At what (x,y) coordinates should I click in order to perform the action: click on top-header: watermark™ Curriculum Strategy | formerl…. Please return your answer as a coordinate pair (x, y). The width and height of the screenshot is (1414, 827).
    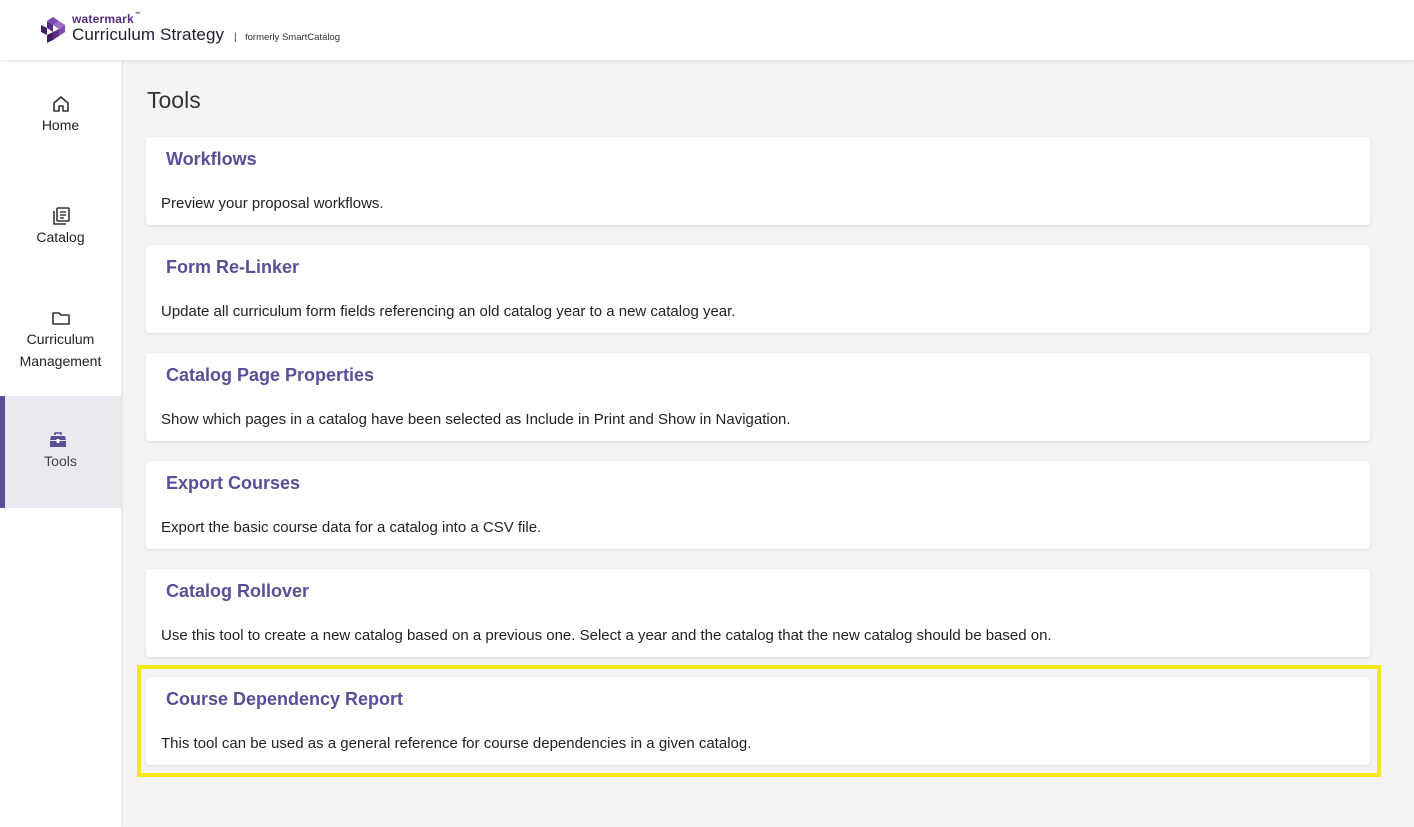
    Looking at the image, I should click on (707, 30).